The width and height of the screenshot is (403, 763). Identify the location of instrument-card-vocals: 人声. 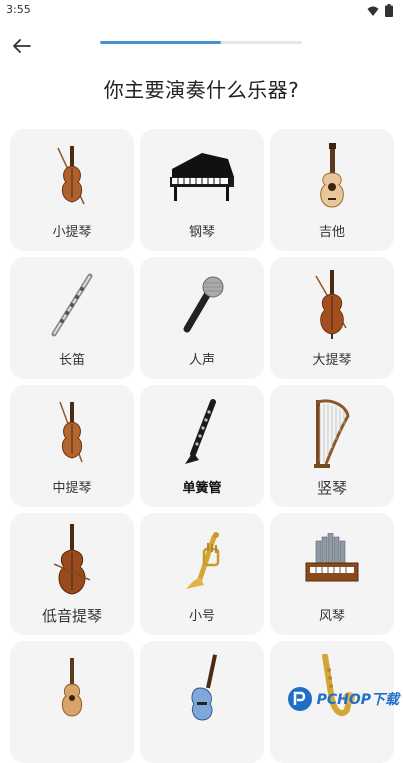
(202, 318).